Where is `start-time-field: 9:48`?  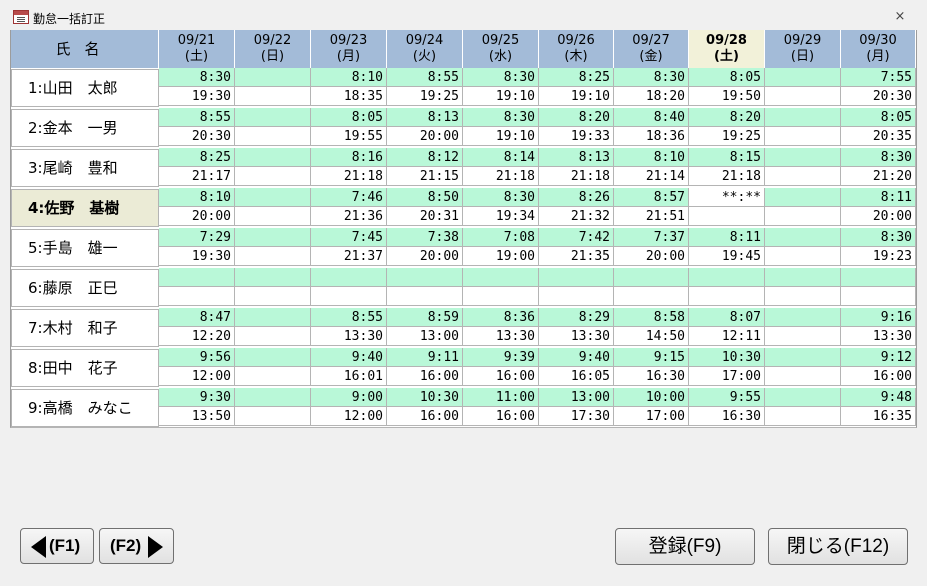
start-time-field: 9:48 is located at coordinates (878, 397).